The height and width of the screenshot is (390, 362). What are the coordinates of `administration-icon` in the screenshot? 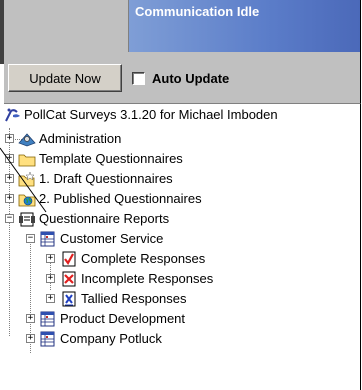 It's located at (27, 140).